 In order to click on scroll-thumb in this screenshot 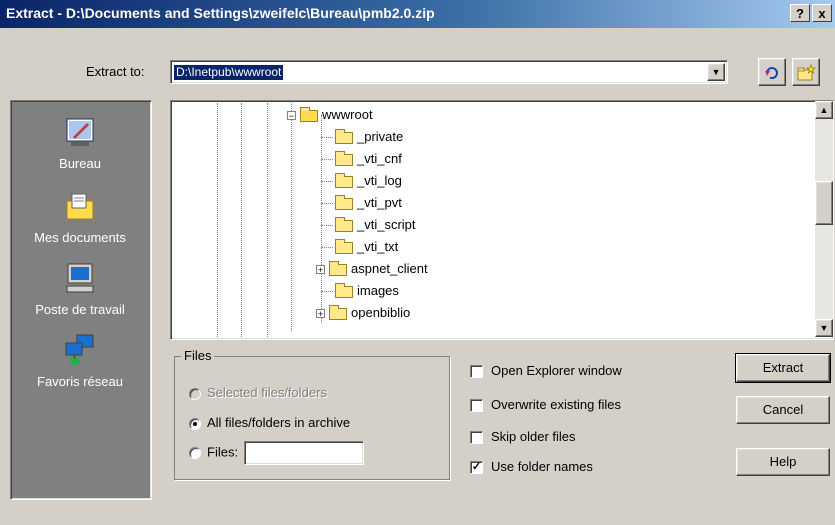, I will do `click(824, 203)`.